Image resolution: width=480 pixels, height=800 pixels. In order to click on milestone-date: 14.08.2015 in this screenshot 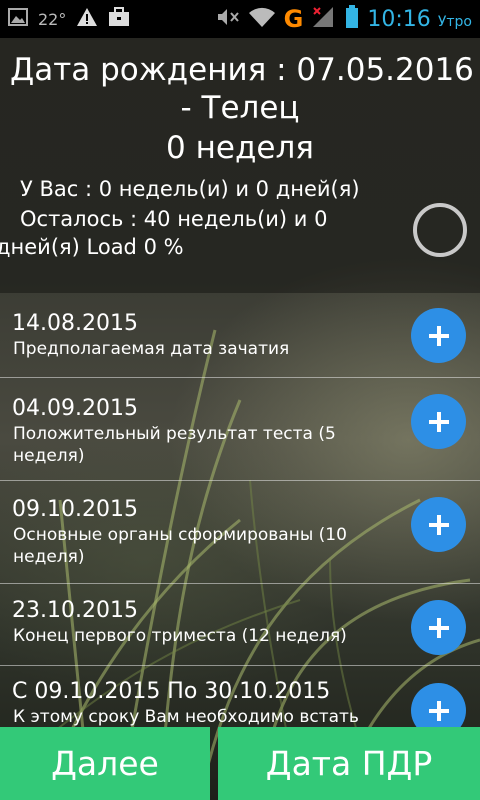, I will do `click(75, 323)`.